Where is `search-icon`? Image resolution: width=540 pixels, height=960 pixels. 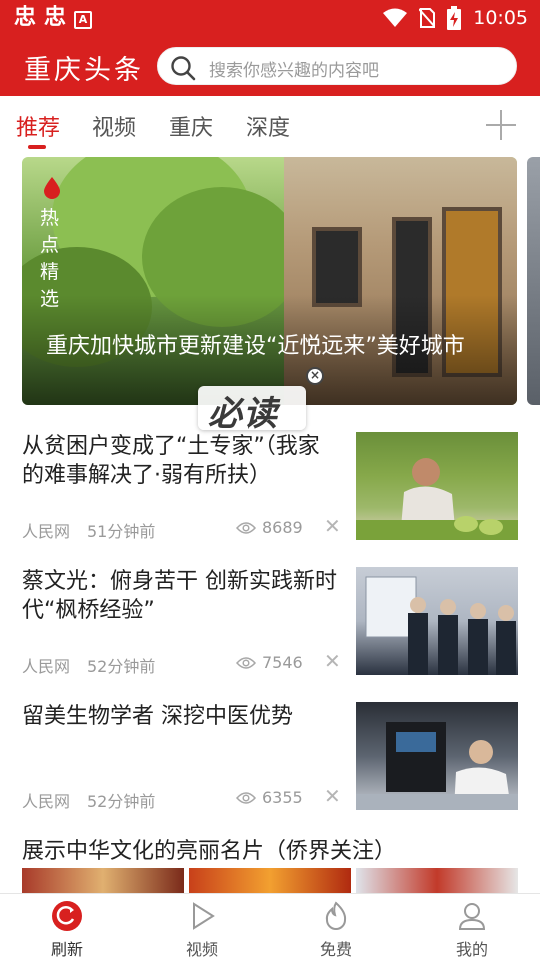
search-icon is located at coordinates (183, 68).